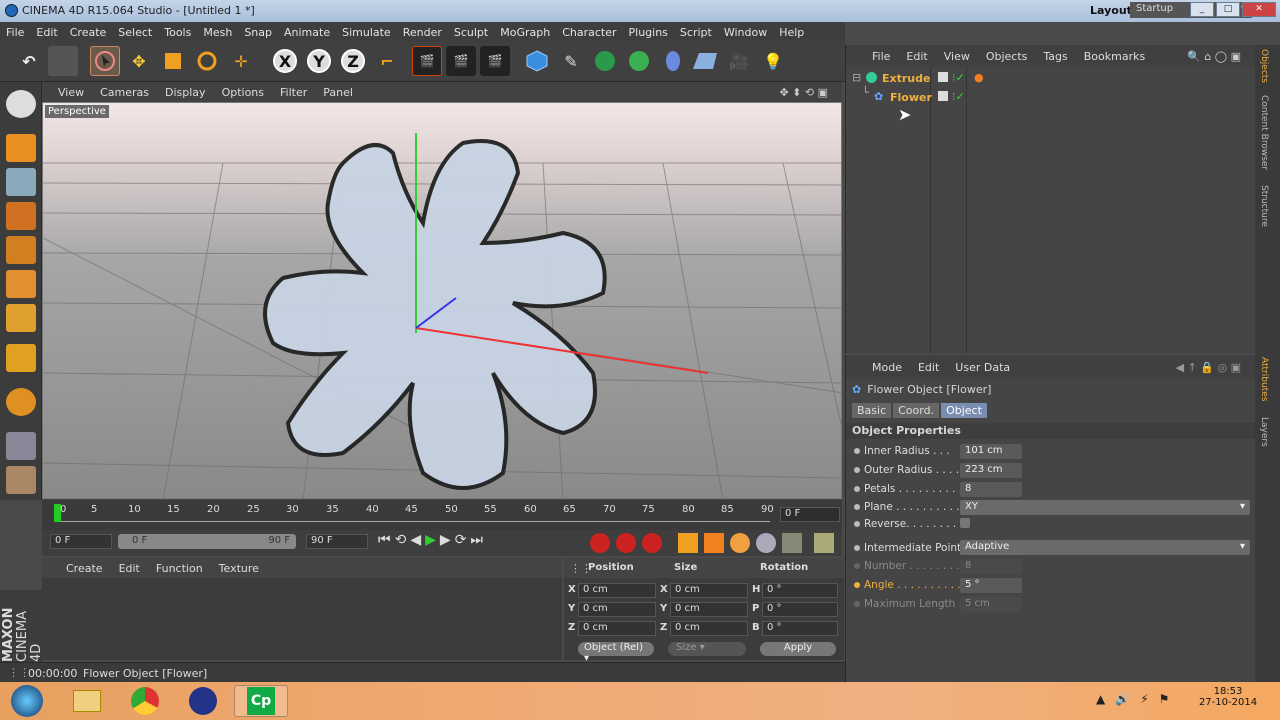  Describe the element at coordinates (471, 32) in the screenshot. I see `menu-sculpt: Sculpt` at that location.